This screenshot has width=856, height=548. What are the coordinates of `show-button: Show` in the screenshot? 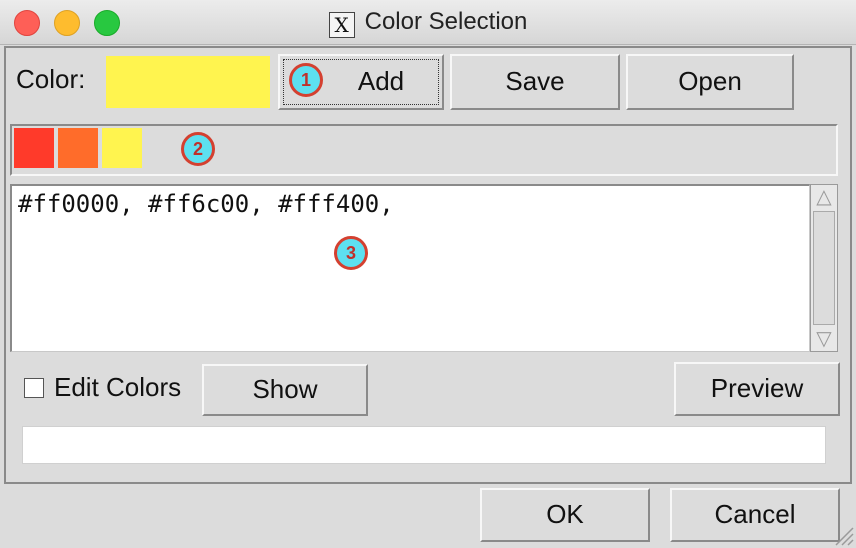 It's located at (285, 390).